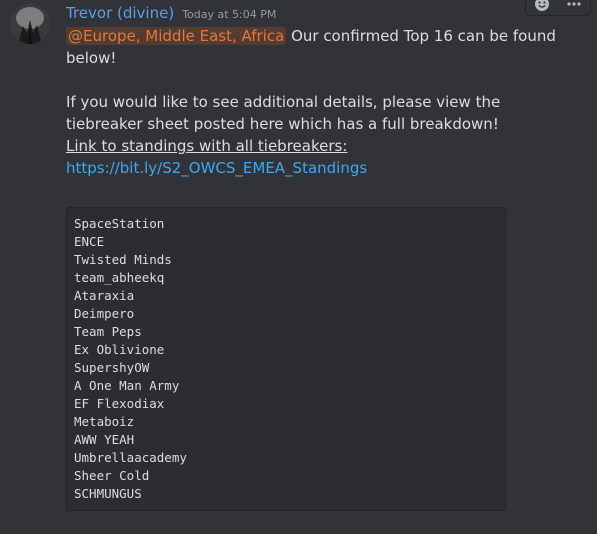  I want to click on user-avatar, so click(30, 24).